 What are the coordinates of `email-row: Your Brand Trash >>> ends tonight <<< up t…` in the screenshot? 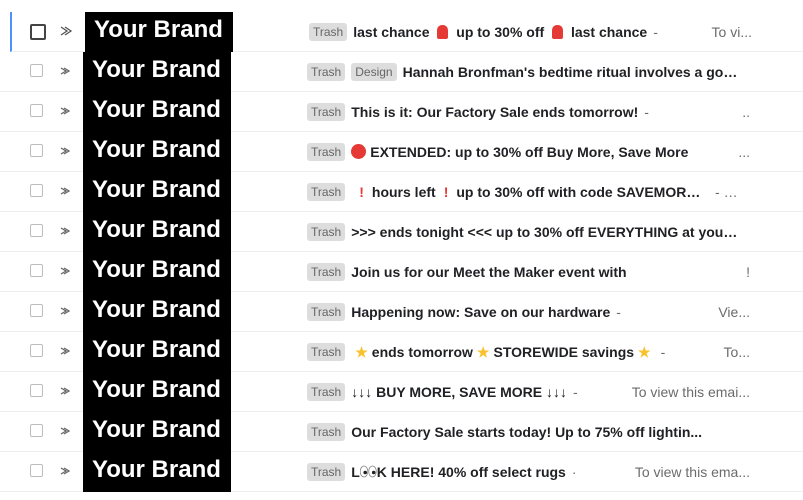 It's located at (401, 232).